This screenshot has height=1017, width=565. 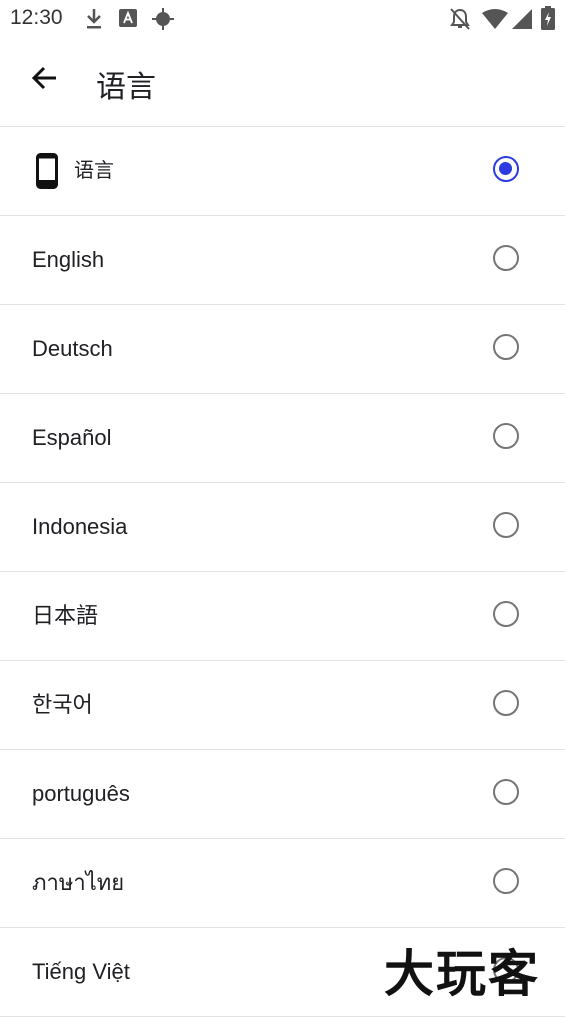 What do you see at coordinates (126, 87) in the screenshot?
I see `page-title: 语言` at bounding box center [126, 87].